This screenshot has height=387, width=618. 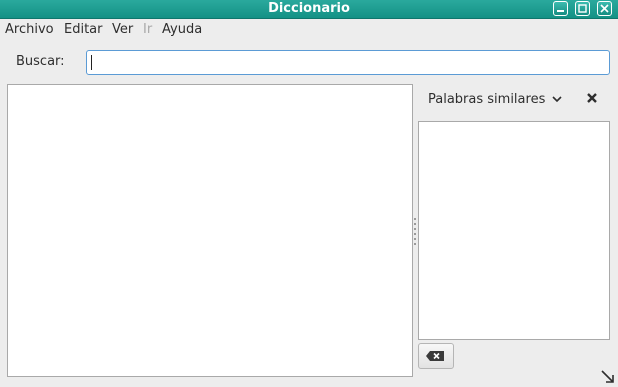 What do you see at coordinates (182, 29) in the screenshot?
I see `menu-ayuda: Ayuda` at bounding box center [182, 29].